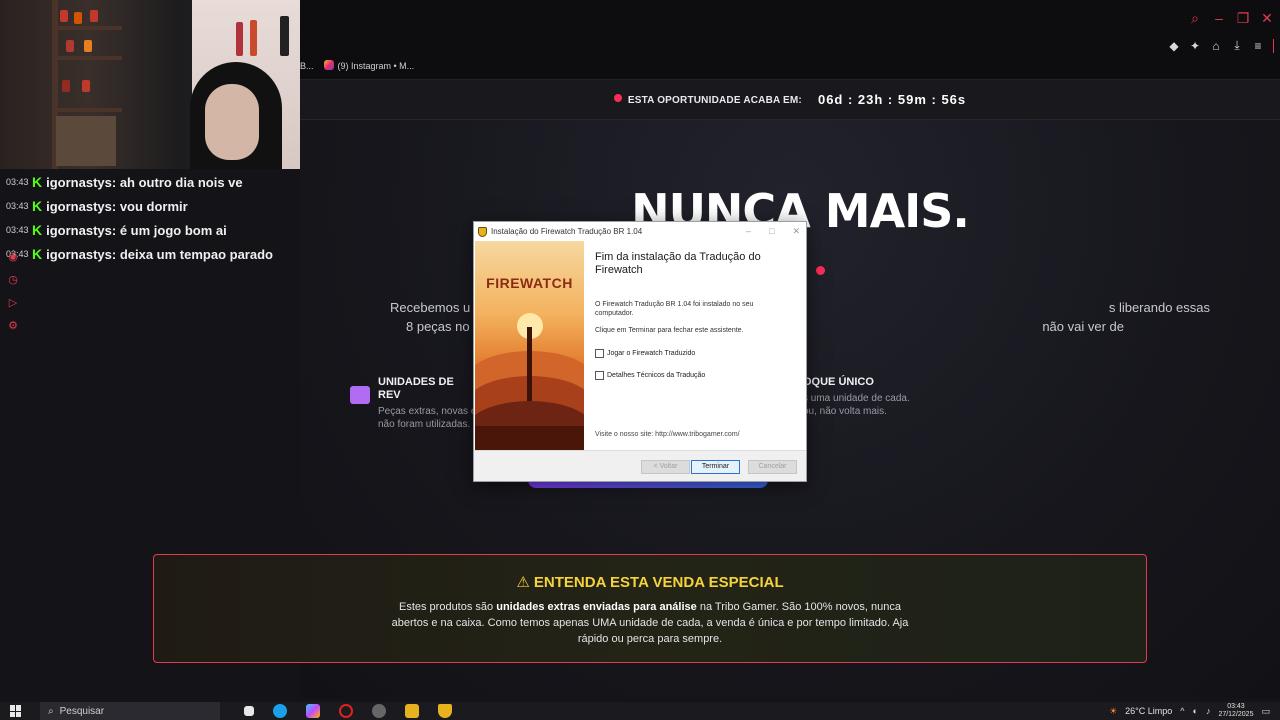 The width and height of the screenshot is (1280, 720). What do you see at coordinates (482, 231) in the screenshot?
I see `installer-shield-icon` at bounding box center [482, 231].